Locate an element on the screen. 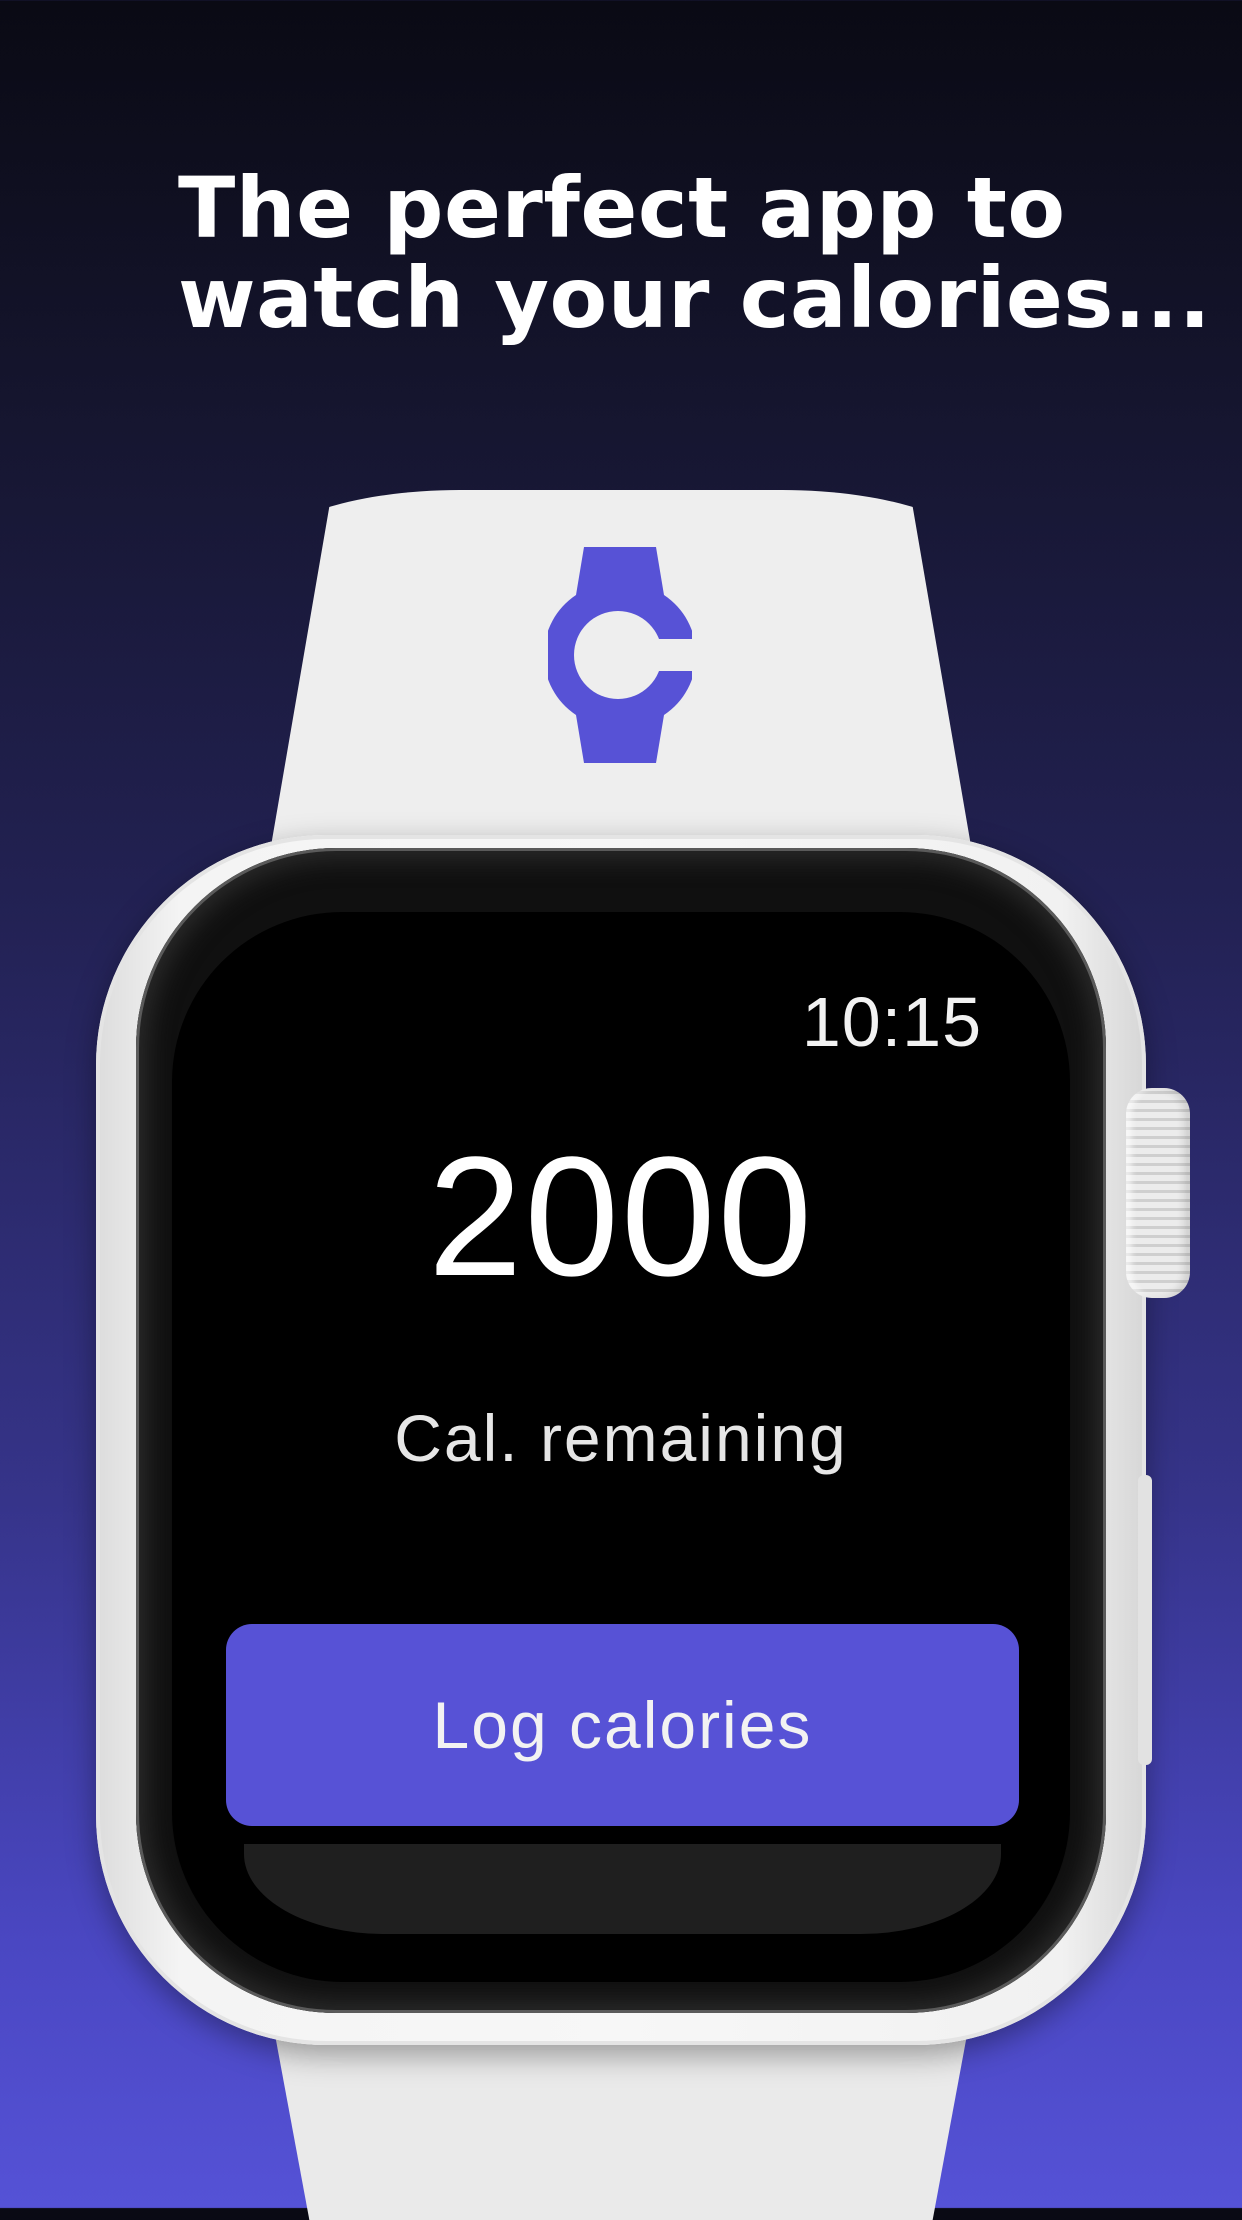  side-button is located at coordinates (1145, 1620).